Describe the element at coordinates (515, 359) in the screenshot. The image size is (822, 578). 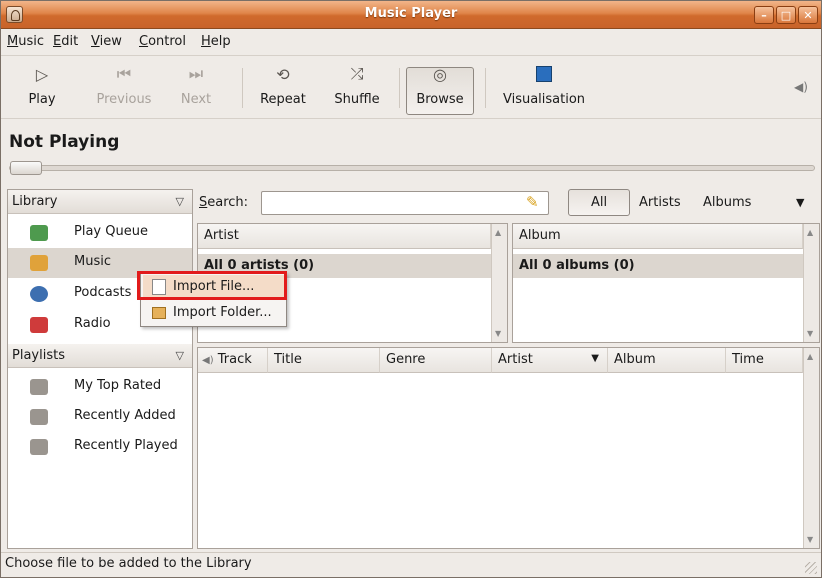
I see `artist-column-label: Artist` at that location.